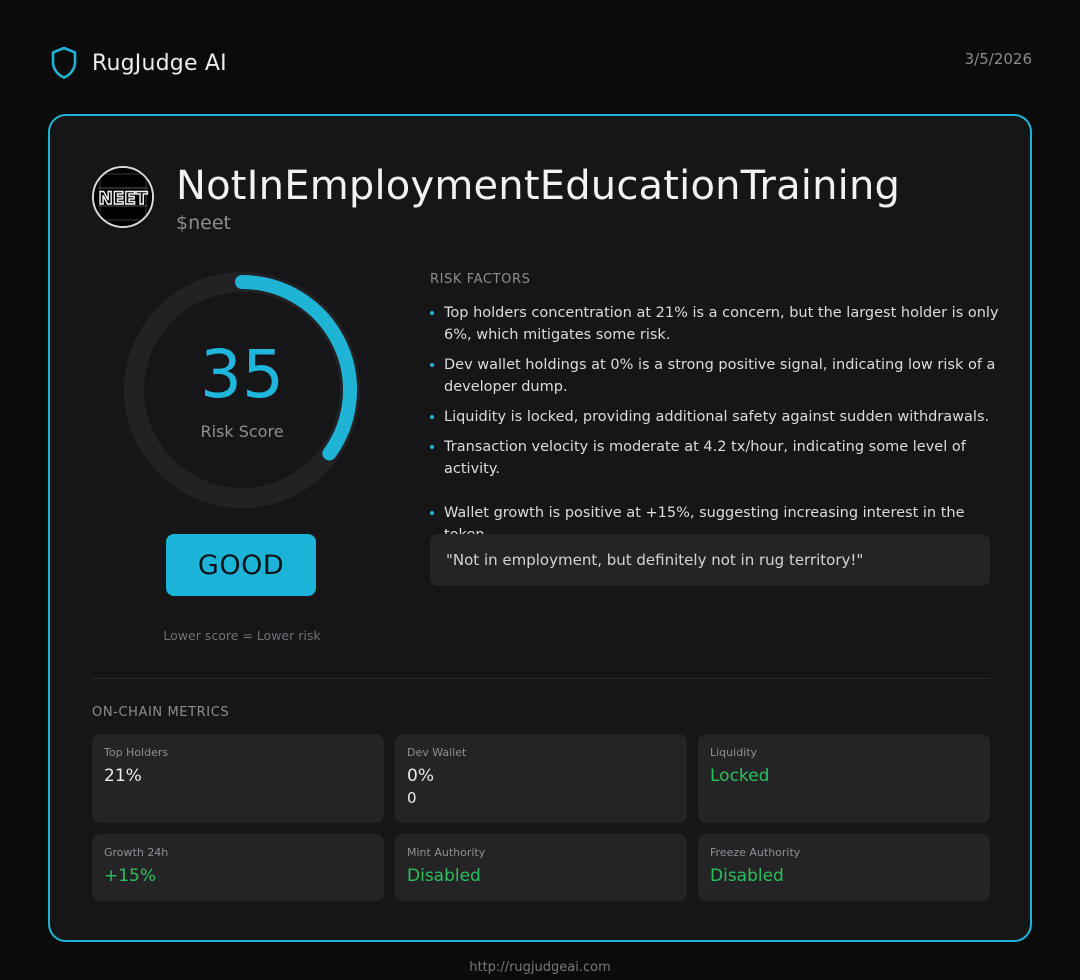 The height and width of the screenshot is (980, 1080). Describe the element at coordinates (136, 752) in the screenshot. I see `metric-label: Top Holders` at that location.